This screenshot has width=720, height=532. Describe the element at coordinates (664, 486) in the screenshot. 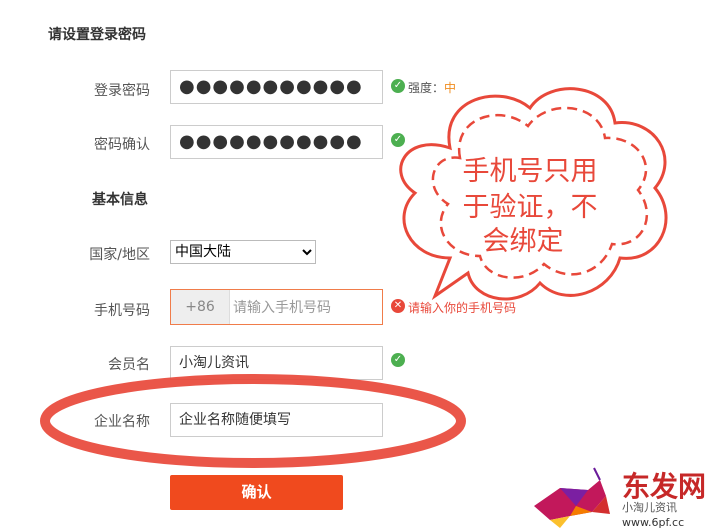

I see `watermark-logo-text: 东发网` at that location.